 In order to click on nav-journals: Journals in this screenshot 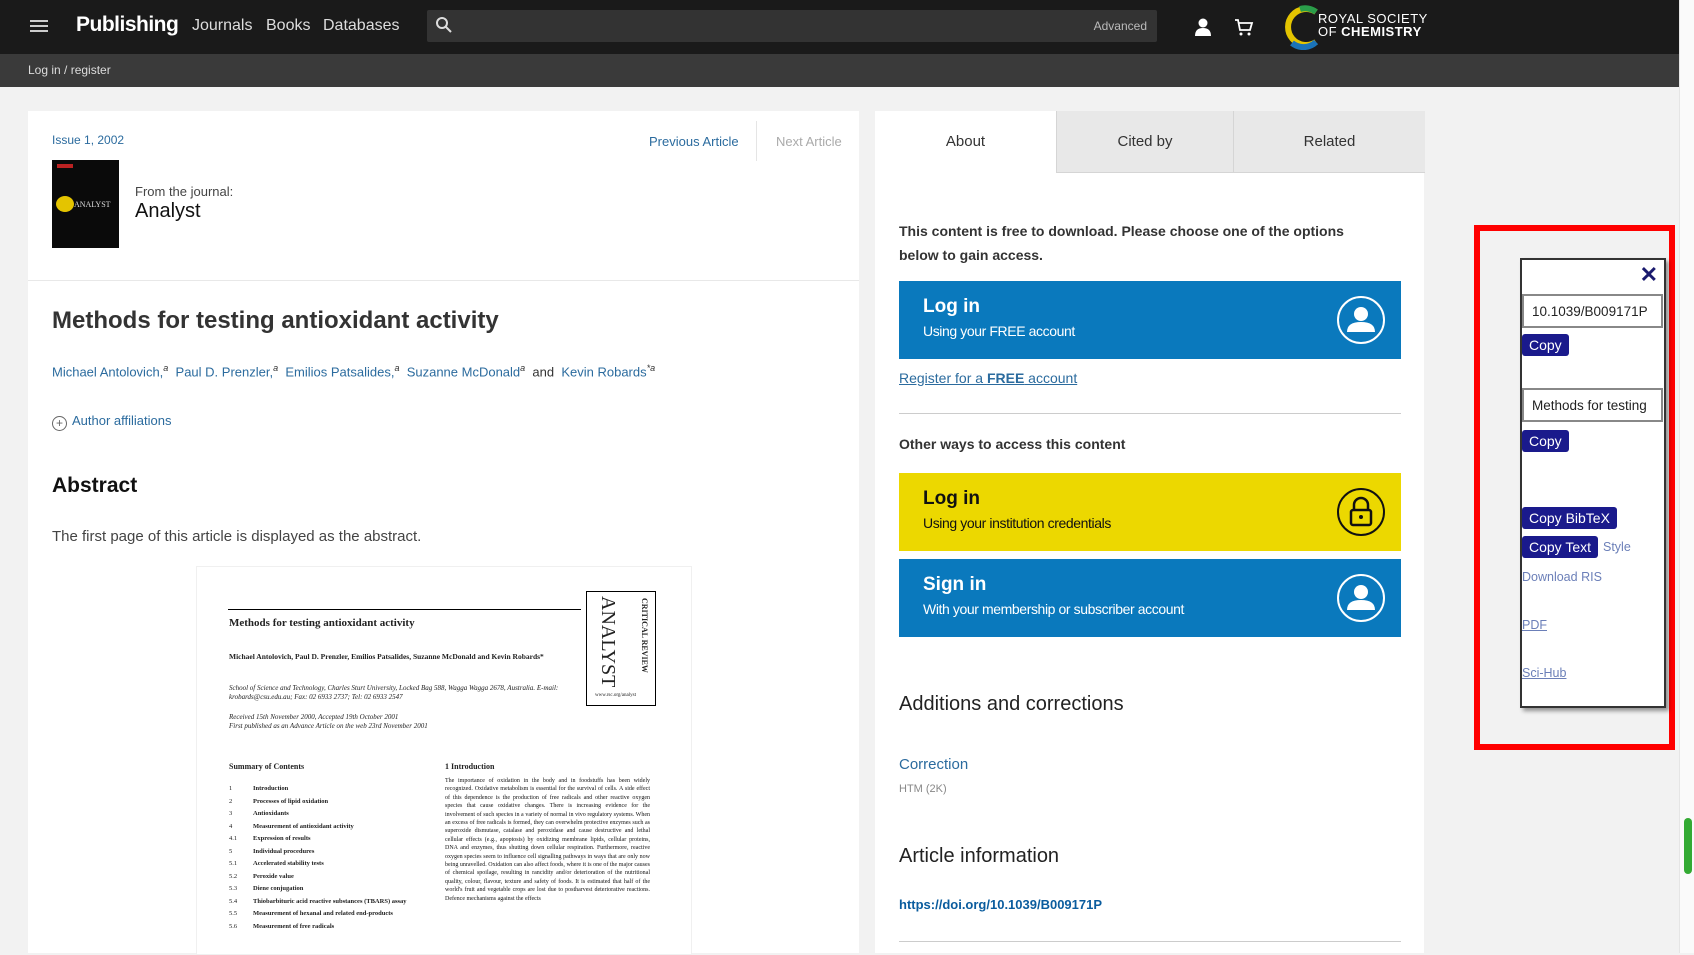, I will do `click(222, 26)`.